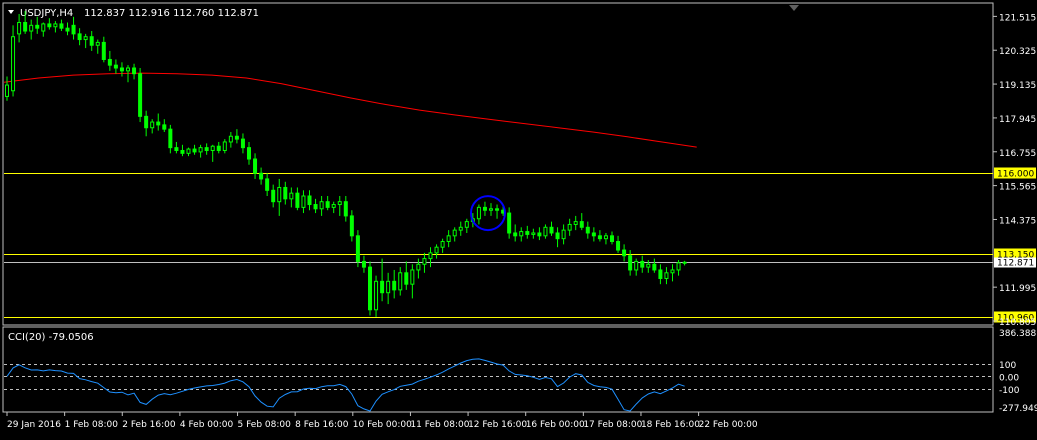  I want to click on ohlc-values: 112.837 112.916 112.760 112.871, so click(171, 13).